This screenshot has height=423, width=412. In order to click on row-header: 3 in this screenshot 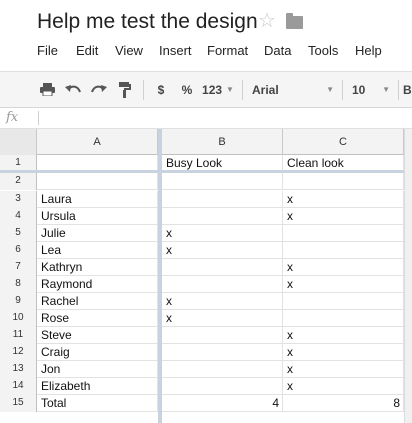, I will do `click(18, 199)`.